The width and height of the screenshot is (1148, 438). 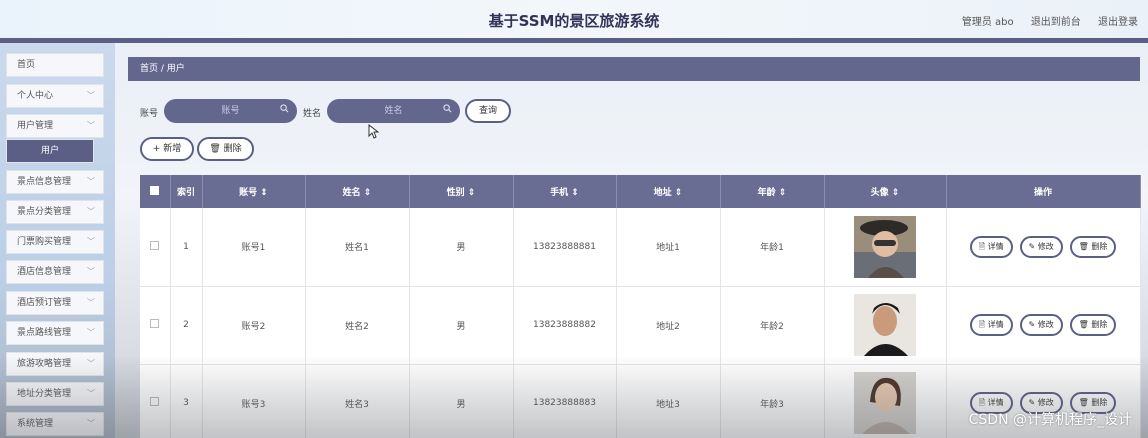 What do you see at coordinates (55, 424) in the screenshot?
I see `sidebar-item-system: 系统管理 ﹀` at bounding box center [55, 424].